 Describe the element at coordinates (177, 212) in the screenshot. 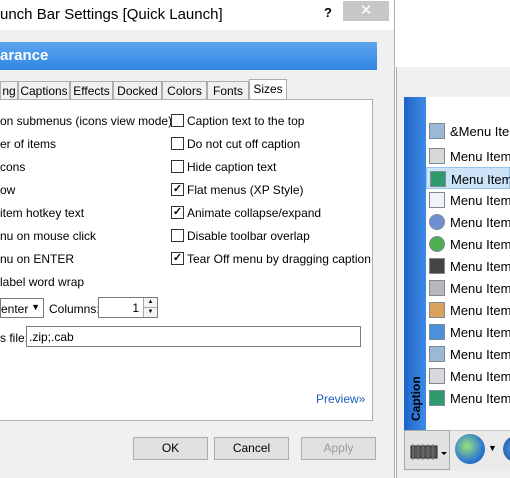

I see `checkbox-animate: ✓` at that location.